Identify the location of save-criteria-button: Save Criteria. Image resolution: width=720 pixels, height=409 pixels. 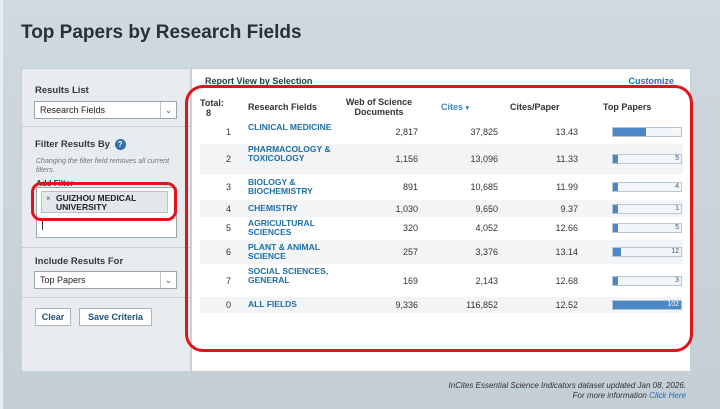
(115, 317).